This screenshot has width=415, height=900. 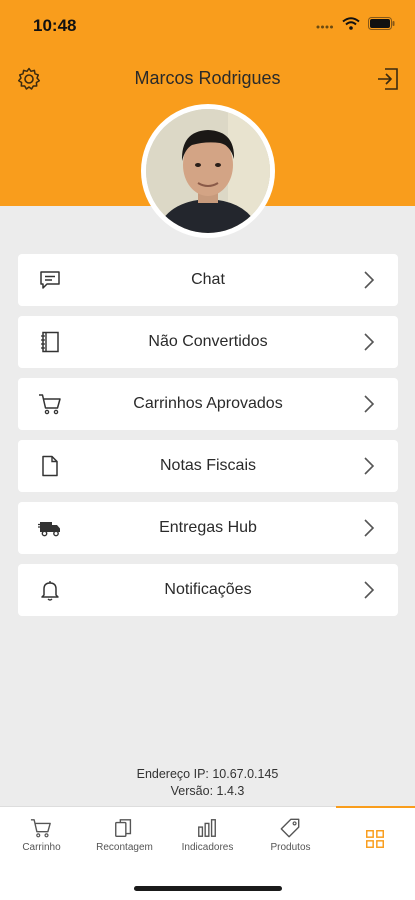 I want to click on tab-label: Carrinho, so click(x=41, y=847).